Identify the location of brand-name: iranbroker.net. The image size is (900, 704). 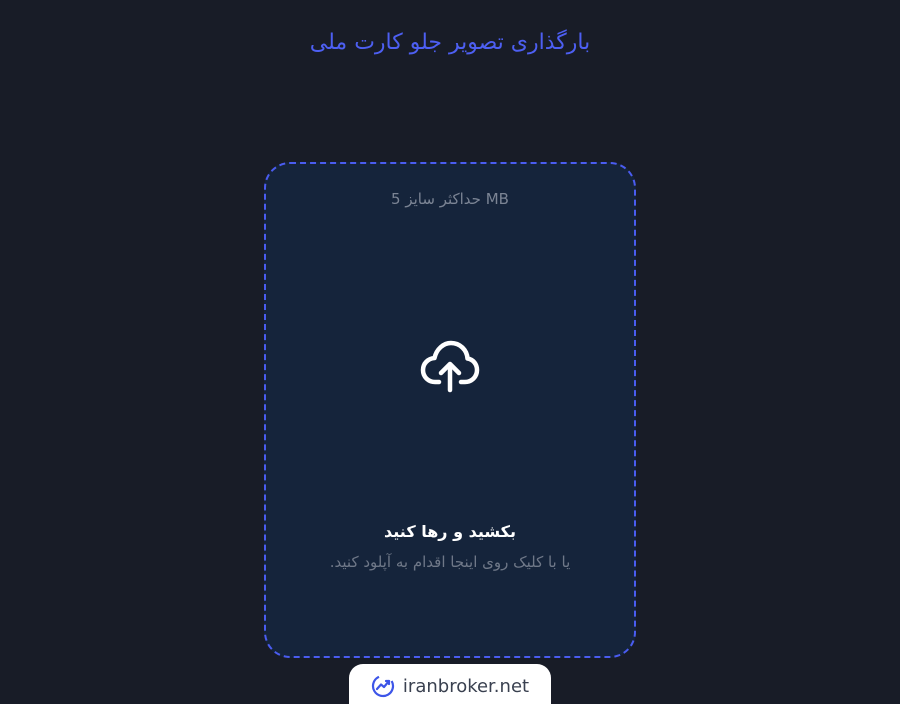
(466, 686).